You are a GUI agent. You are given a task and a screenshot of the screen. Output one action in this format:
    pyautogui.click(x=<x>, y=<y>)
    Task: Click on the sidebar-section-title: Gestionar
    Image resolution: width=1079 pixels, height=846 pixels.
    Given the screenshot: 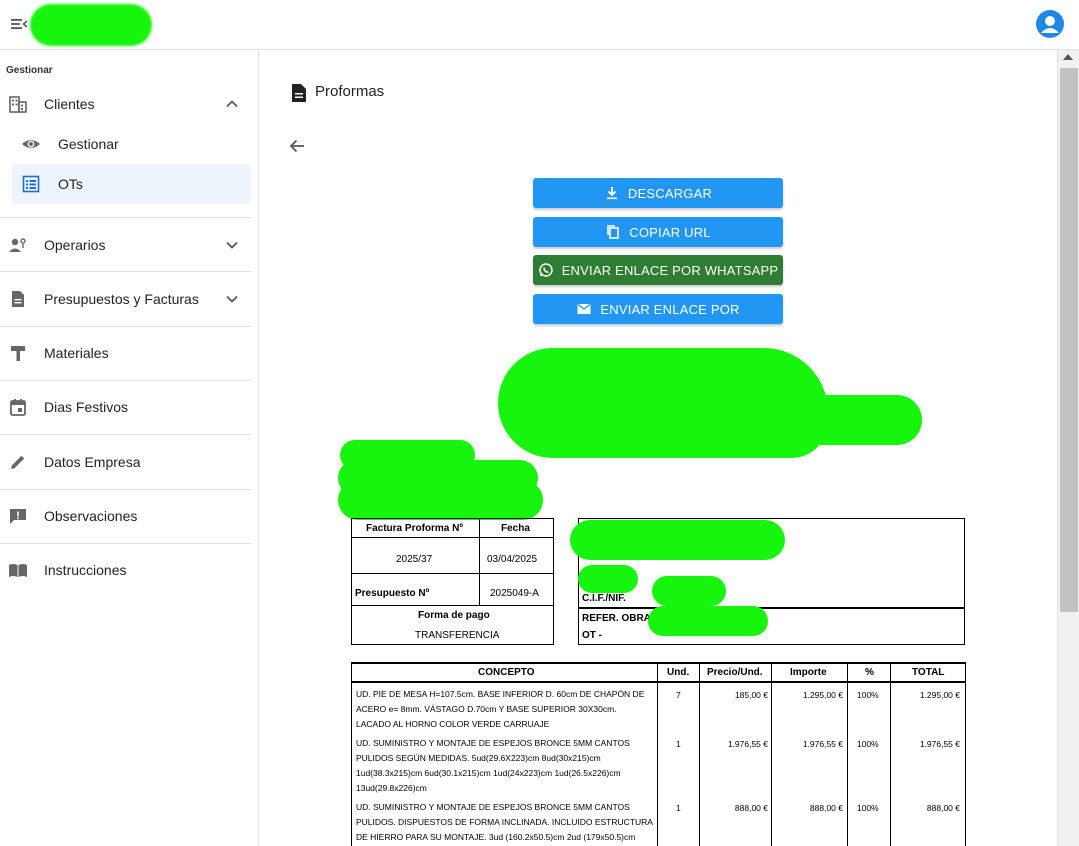 What is the action you would take?
    pyautogui.click(x=29, y=70)
    